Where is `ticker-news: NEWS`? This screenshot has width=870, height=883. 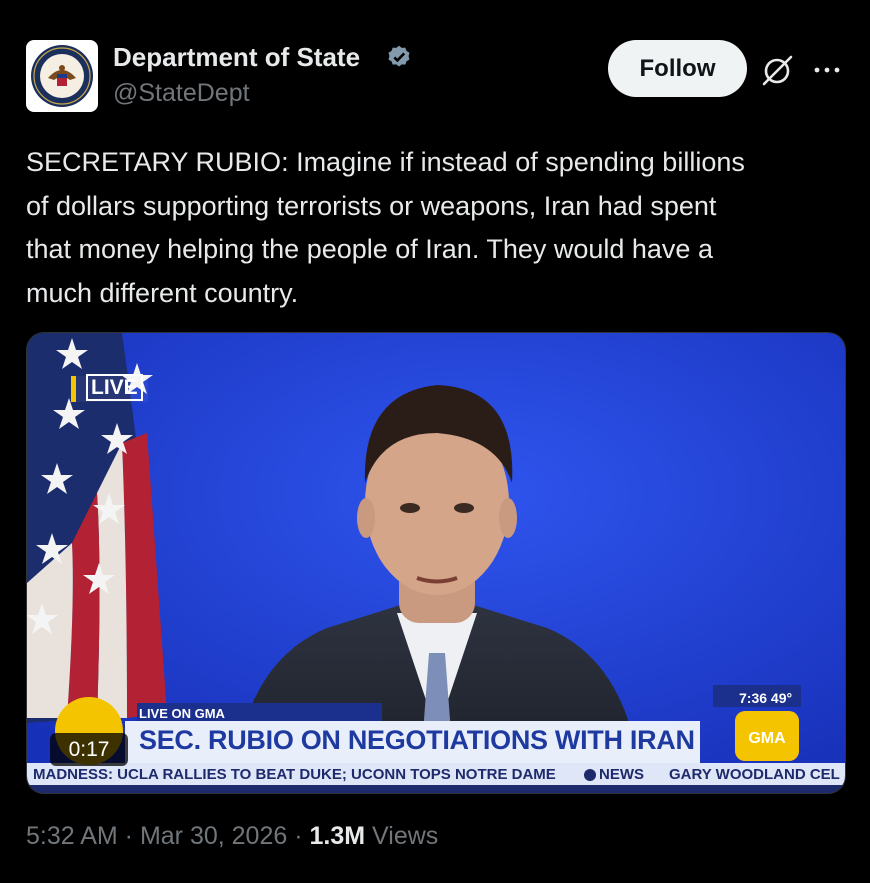
ticker-news: NEWS is located at coordinates (621, 774).